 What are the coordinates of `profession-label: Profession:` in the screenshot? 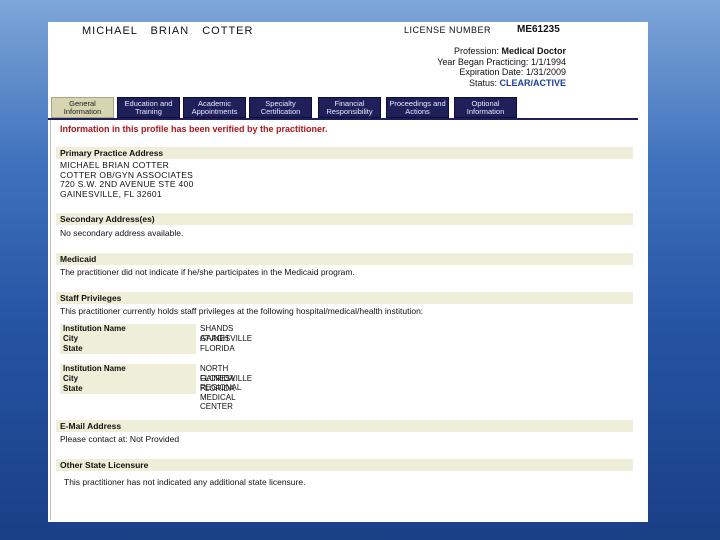 It's located at (476, 51).